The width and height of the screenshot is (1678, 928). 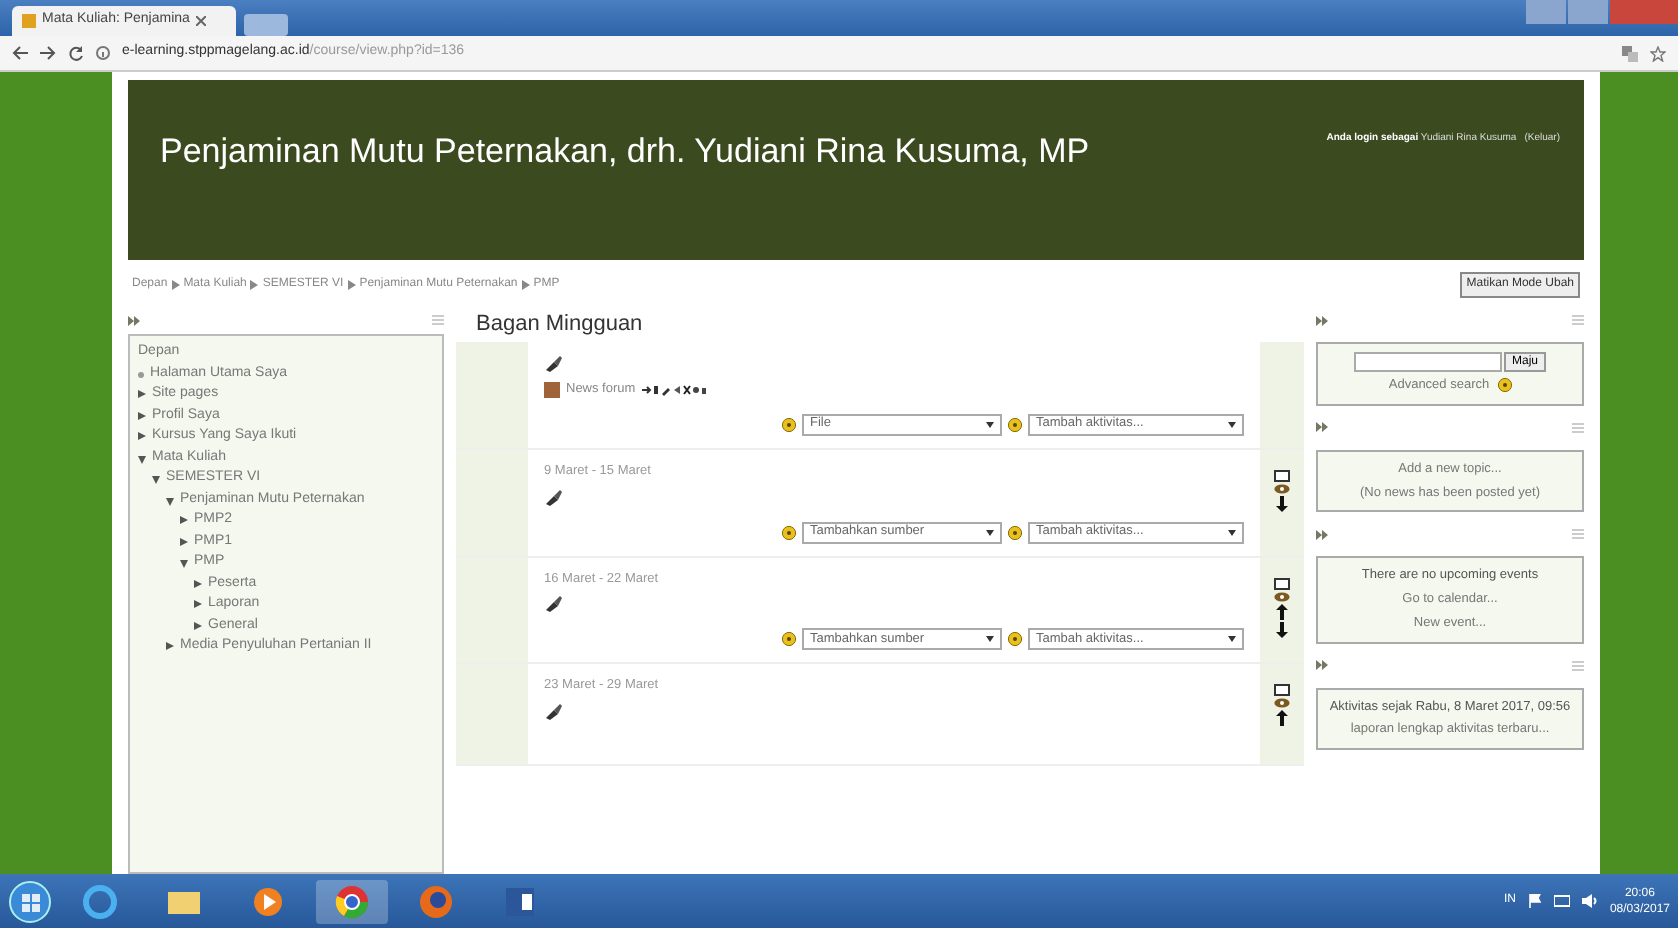 I want to click on editing-icons-drawing, so click(x=673, y=389).